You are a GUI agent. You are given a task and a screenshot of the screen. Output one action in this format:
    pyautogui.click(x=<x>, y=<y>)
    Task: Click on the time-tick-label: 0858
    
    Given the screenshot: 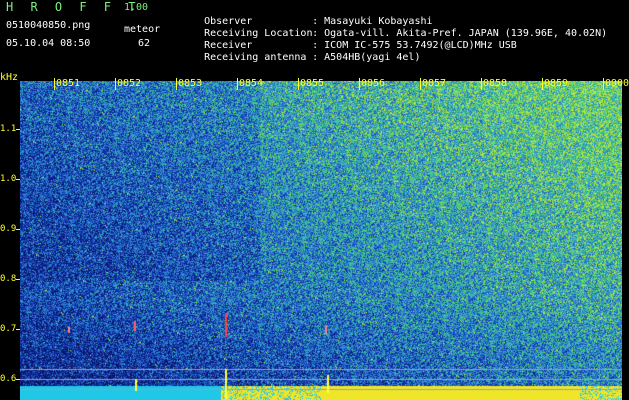 What is the action you would take?
    pyautogui.click(x=495, y=83)
    